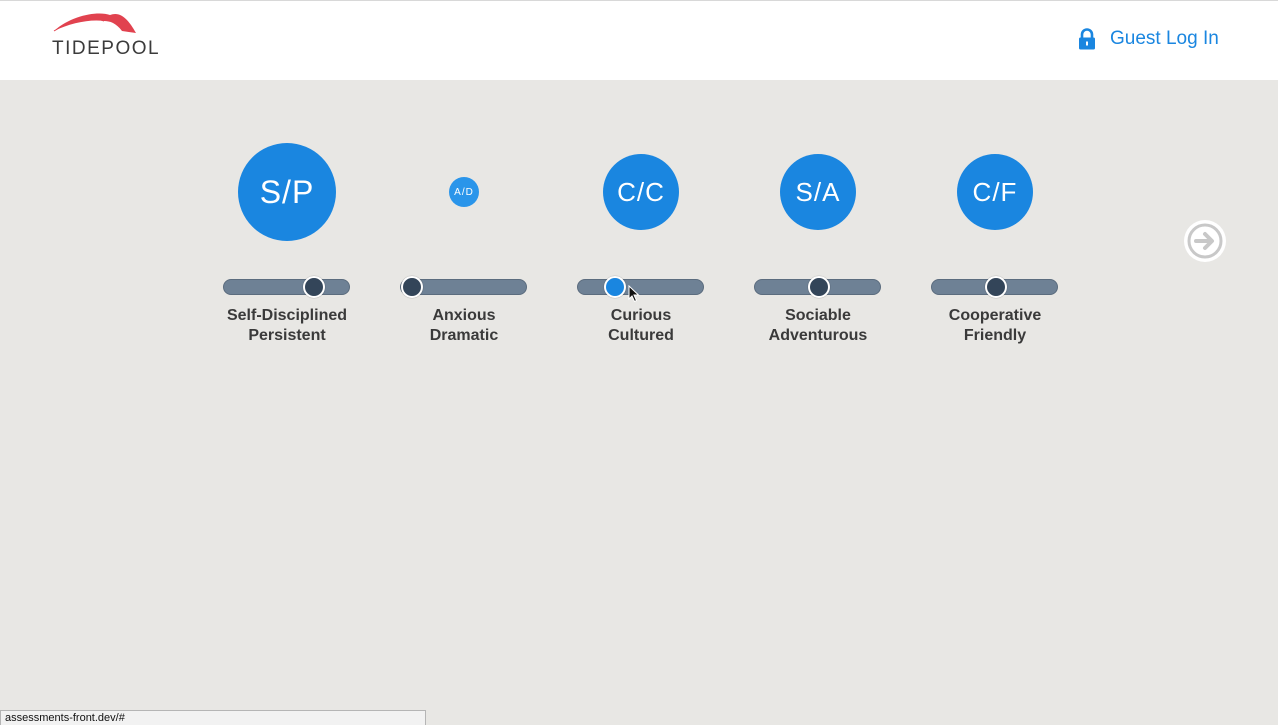 This screenshot has height=725, width=1278. Describe the element at coordinates (213, 717) in the screenshot. I see `status-bar-url: assessments-front.dev/#` at that location.